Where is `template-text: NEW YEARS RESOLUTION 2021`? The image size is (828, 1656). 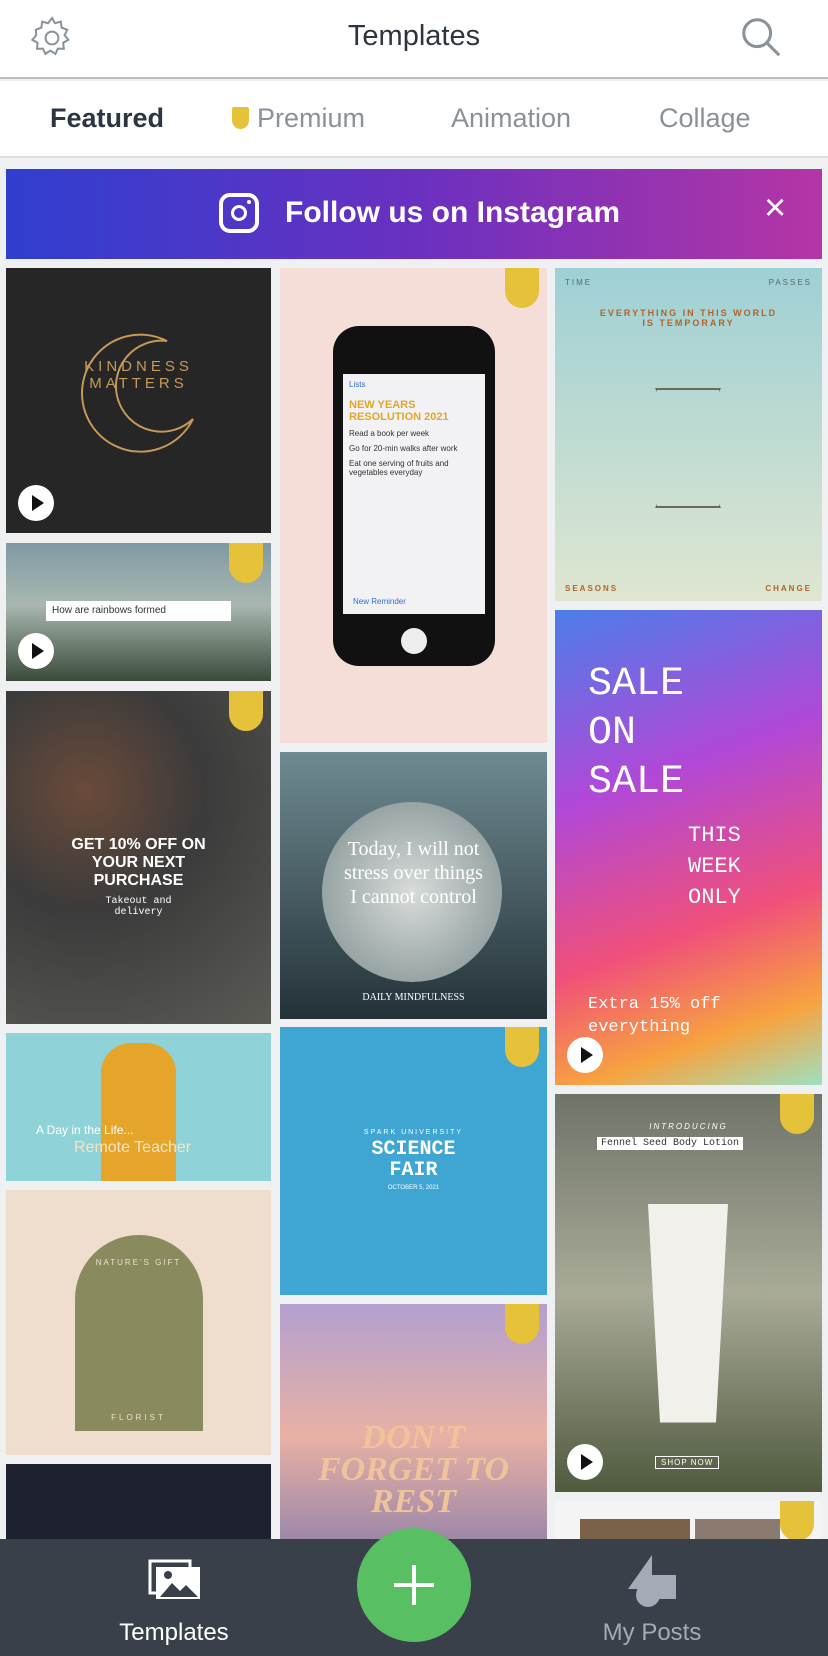
template-text: NEW YEARS RESOLUTION 2021 is located at coordinates (399, 411).